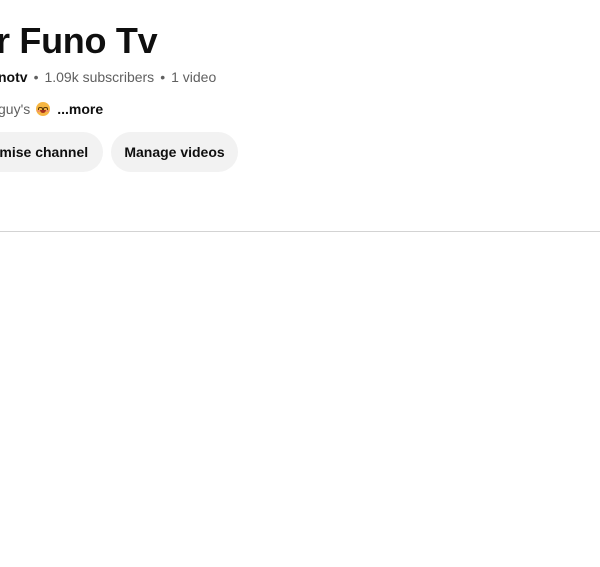 Image resolution: width=600 pixels, height=567 pixels. I want to click on video-count: 1 video, so click(194, 77).